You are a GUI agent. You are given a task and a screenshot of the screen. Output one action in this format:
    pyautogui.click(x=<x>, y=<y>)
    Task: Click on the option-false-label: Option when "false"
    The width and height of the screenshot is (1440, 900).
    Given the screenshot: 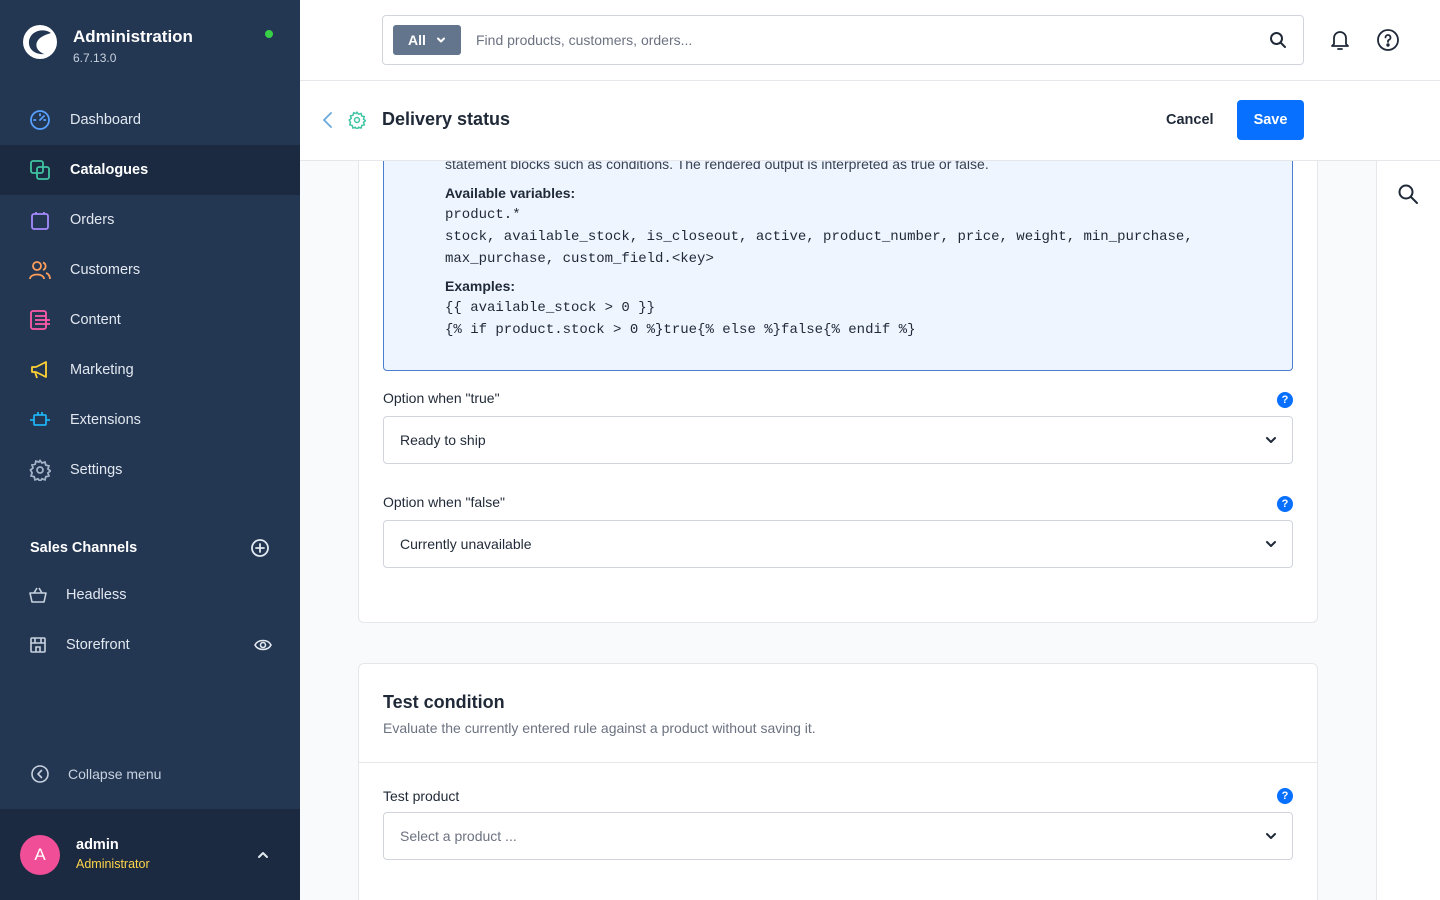 What is the action you would take?
    pyautogui.click(x=444, y=502)
    